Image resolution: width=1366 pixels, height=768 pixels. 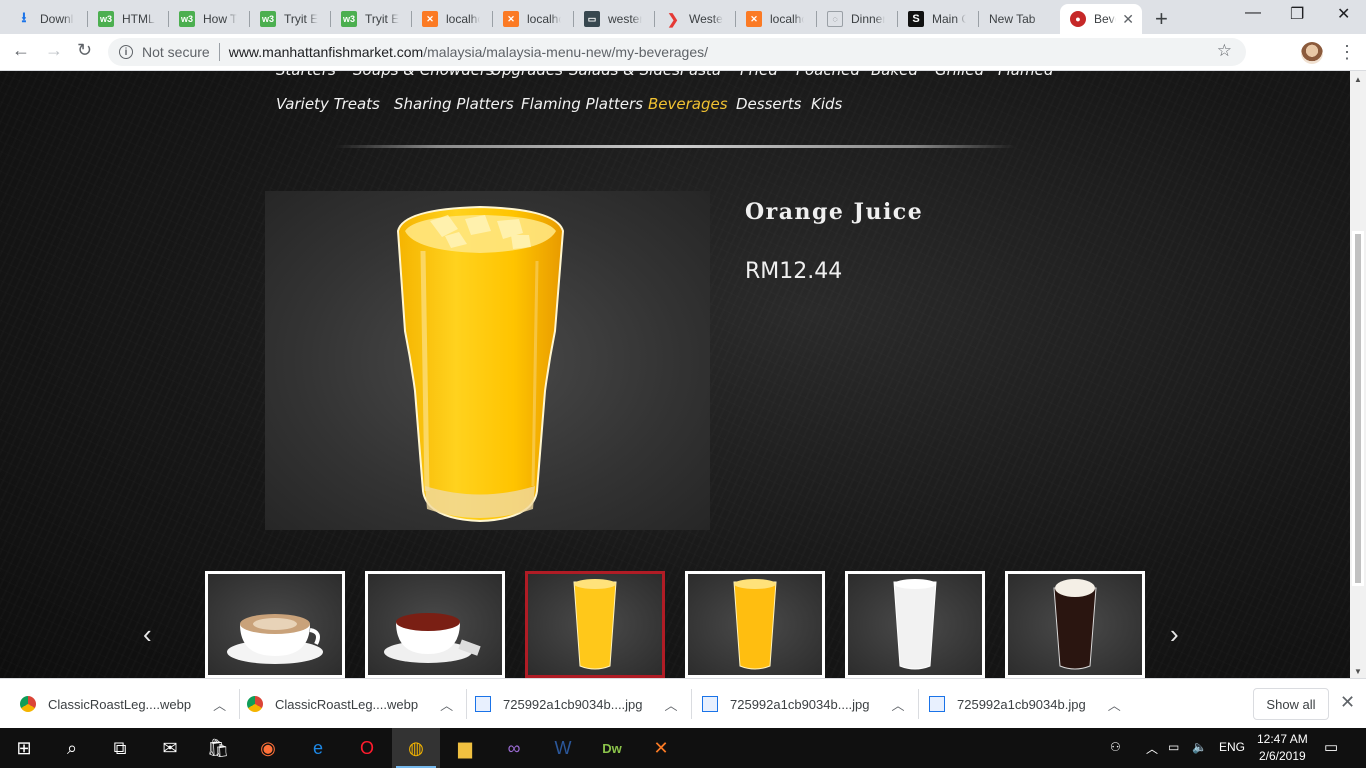 I want to click on category-soups: Soups & Chowders, so click(x=423, y=75).